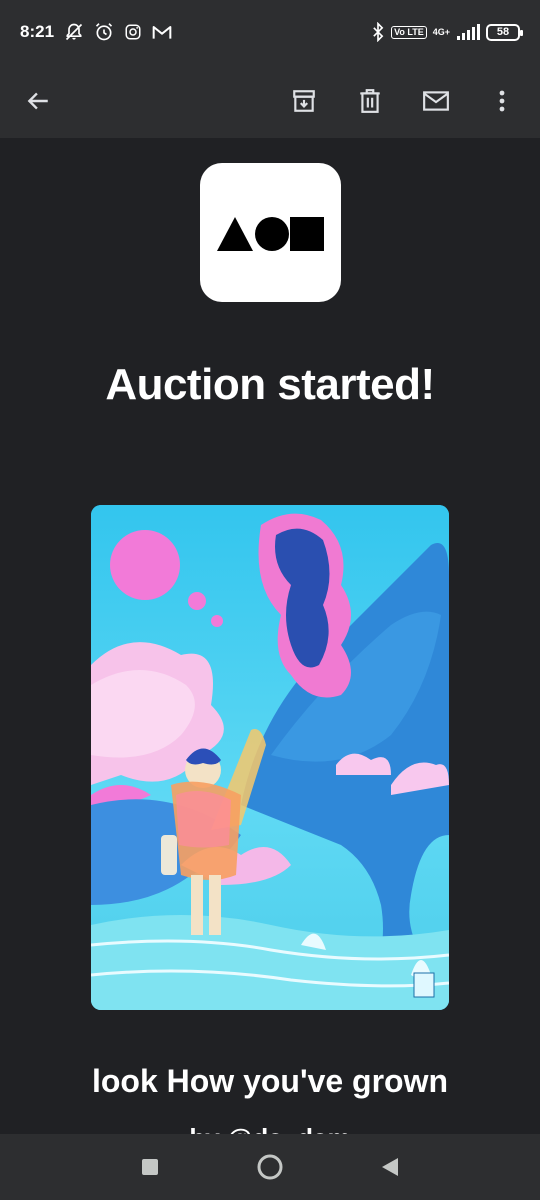 The image size is (540, 1200). I want to click on circle-home-icon, so click(270, 1167).